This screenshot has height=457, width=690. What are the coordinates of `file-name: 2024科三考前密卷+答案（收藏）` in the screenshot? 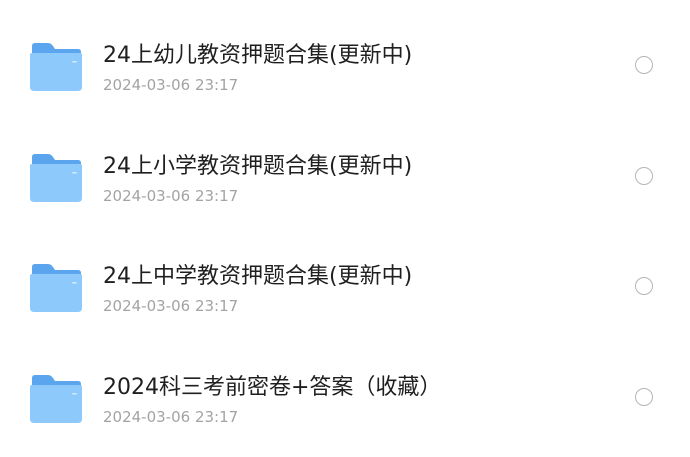 It's located at (272, 387).